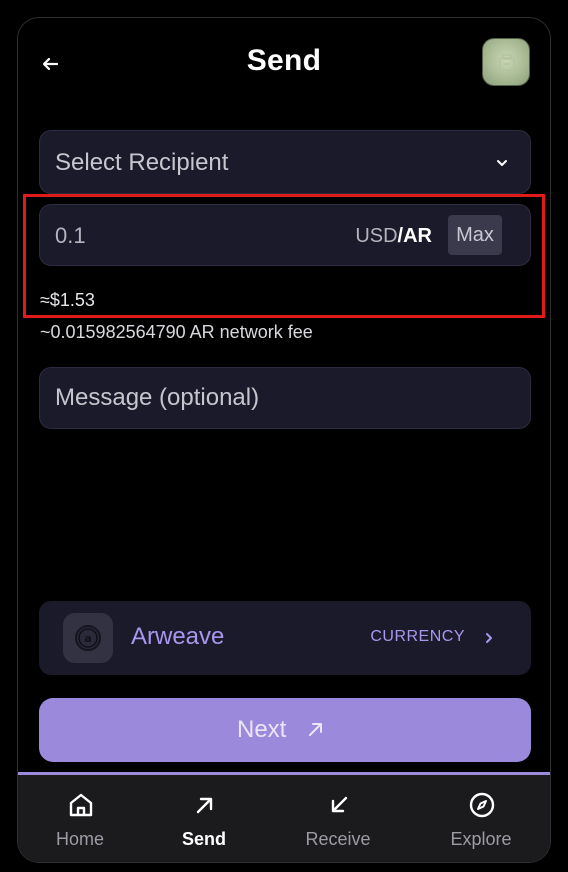 The height and width of the screenshot is (872, 568). I want to click on token-name: Arweave, so click(178, 636).